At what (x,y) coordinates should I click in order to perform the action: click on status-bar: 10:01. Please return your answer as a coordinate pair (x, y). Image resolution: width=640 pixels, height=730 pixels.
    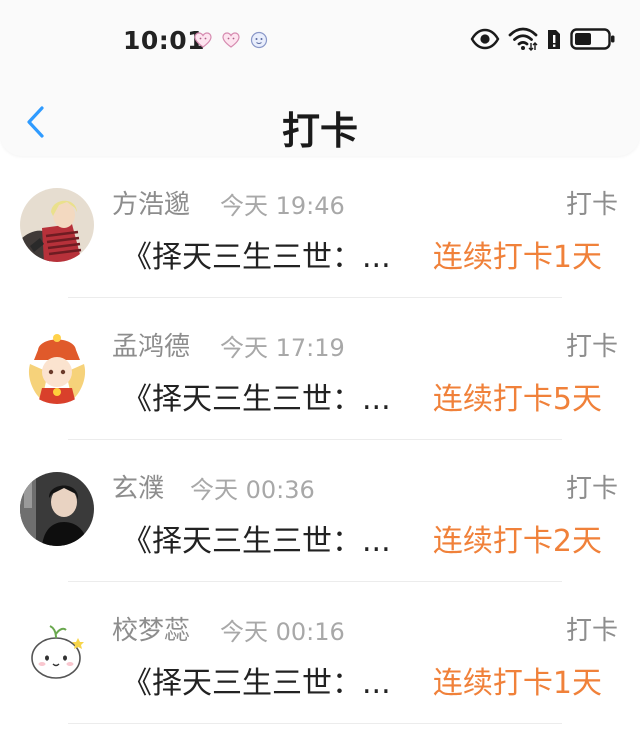
    Looking at the image, I should click on (320, 40).